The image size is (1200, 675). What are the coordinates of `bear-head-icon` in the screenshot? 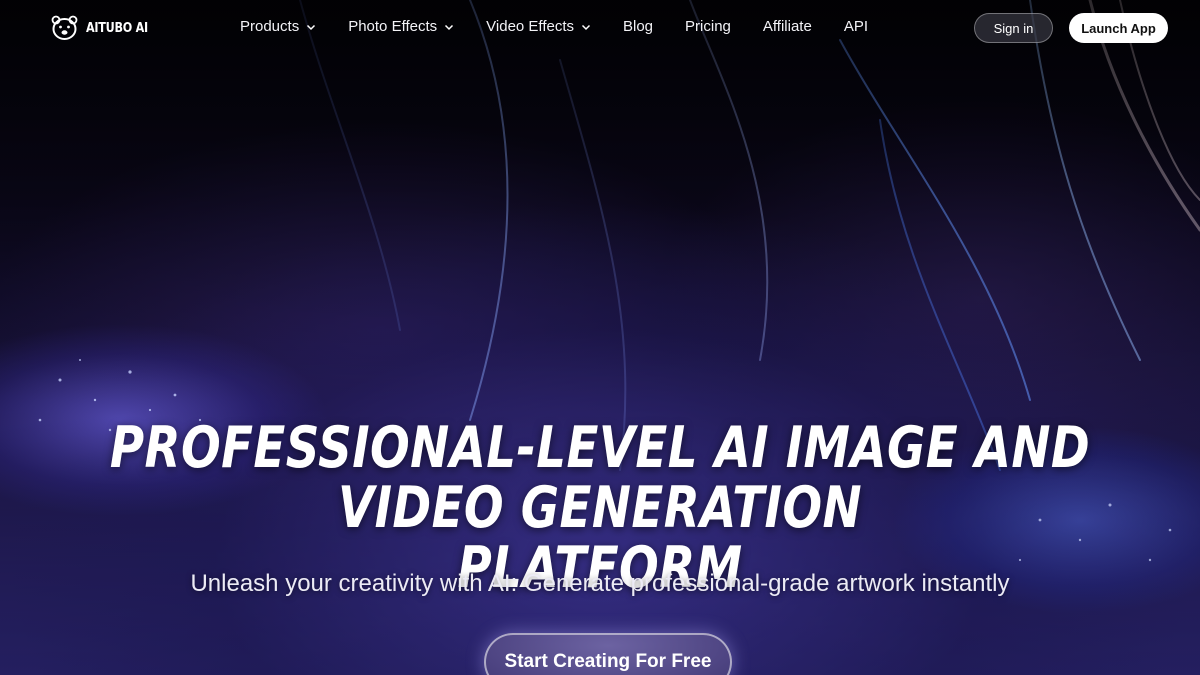 It's located at (64, 27).